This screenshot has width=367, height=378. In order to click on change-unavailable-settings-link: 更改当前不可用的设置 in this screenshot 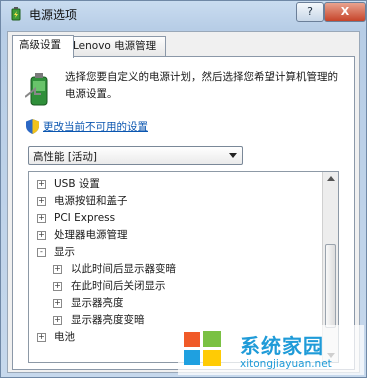, I will do `click(95, 126)`.